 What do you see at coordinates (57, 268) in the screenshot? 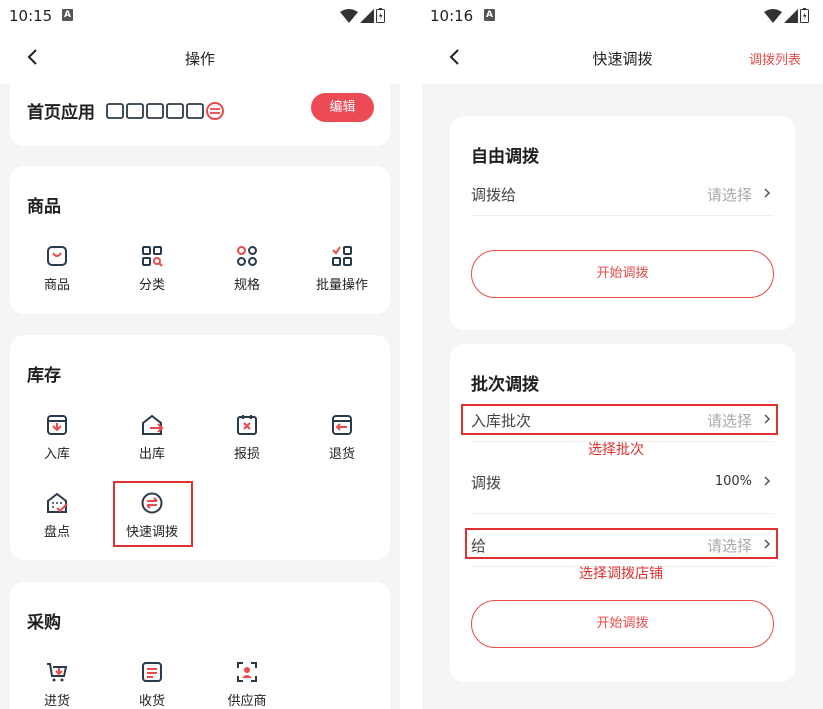
I see `grid-item-goods: 商品` at bounding box center [57, 268].